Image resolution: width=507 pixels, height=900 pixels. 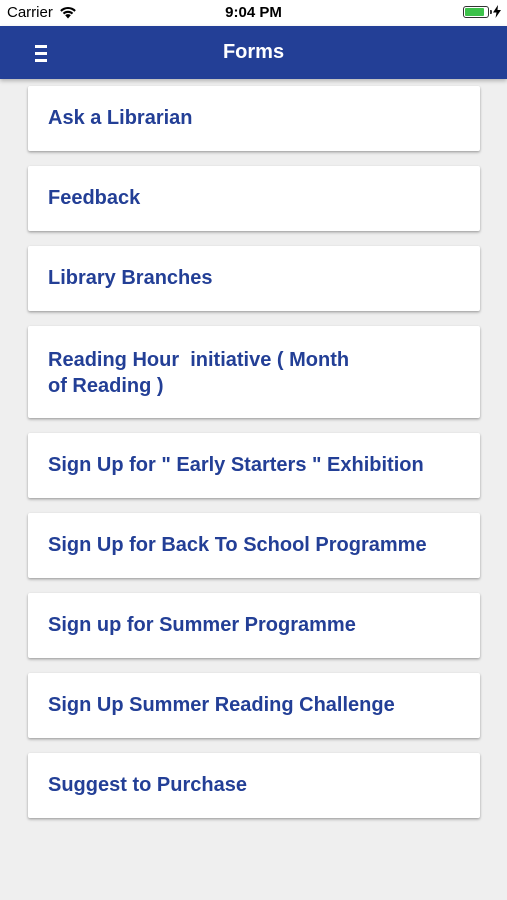 What do you see at coordinates (491, 11) in the screenshot?
I see `battery-cap` at bounding box center [491, 11].